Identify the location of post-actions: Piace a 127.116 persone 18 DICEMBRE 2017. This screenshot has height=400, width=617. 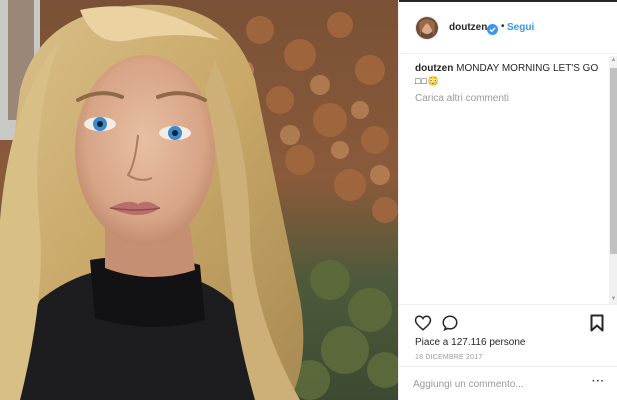
(508, 335).